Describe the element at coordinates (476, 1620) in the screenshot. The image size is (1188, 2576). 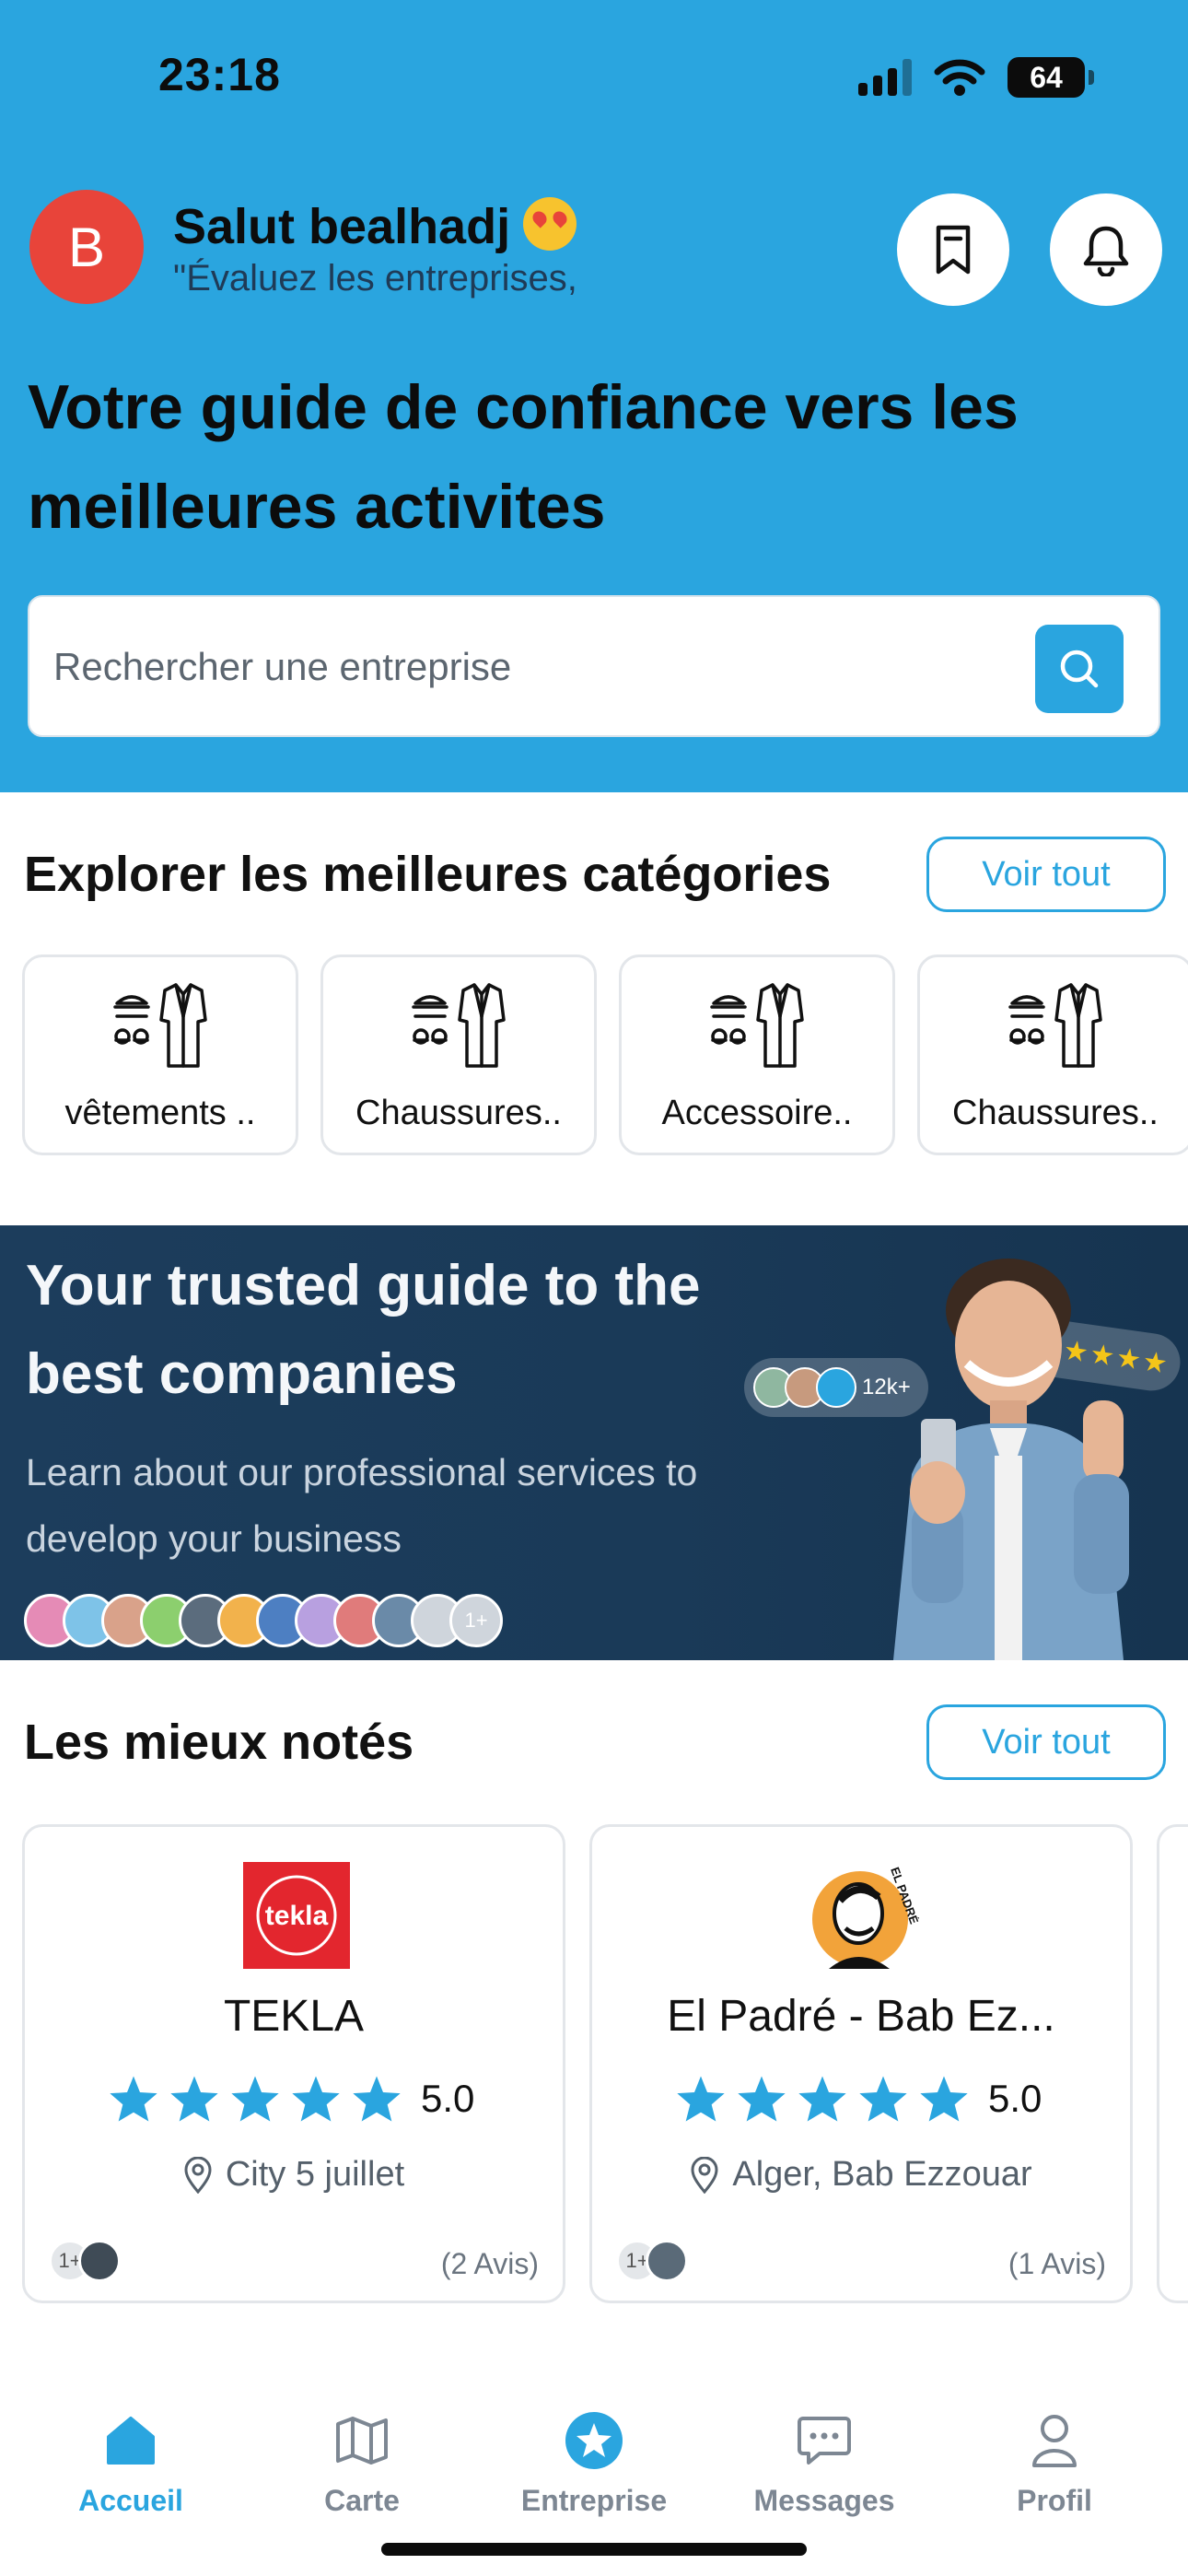
I see `banner-avatar-more: 1+` at that location.